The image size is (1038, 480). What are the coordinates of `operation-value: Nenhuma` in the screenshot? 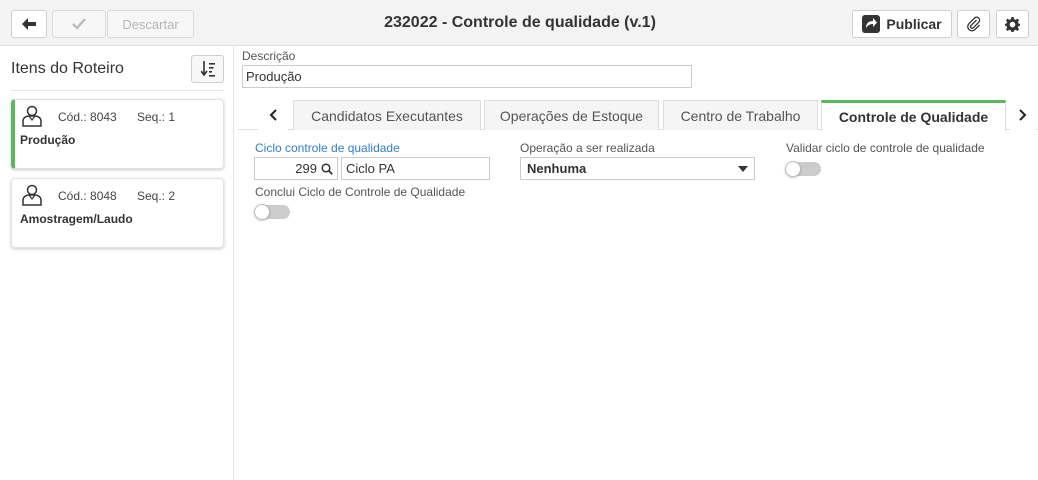 It's located at (557, 168).